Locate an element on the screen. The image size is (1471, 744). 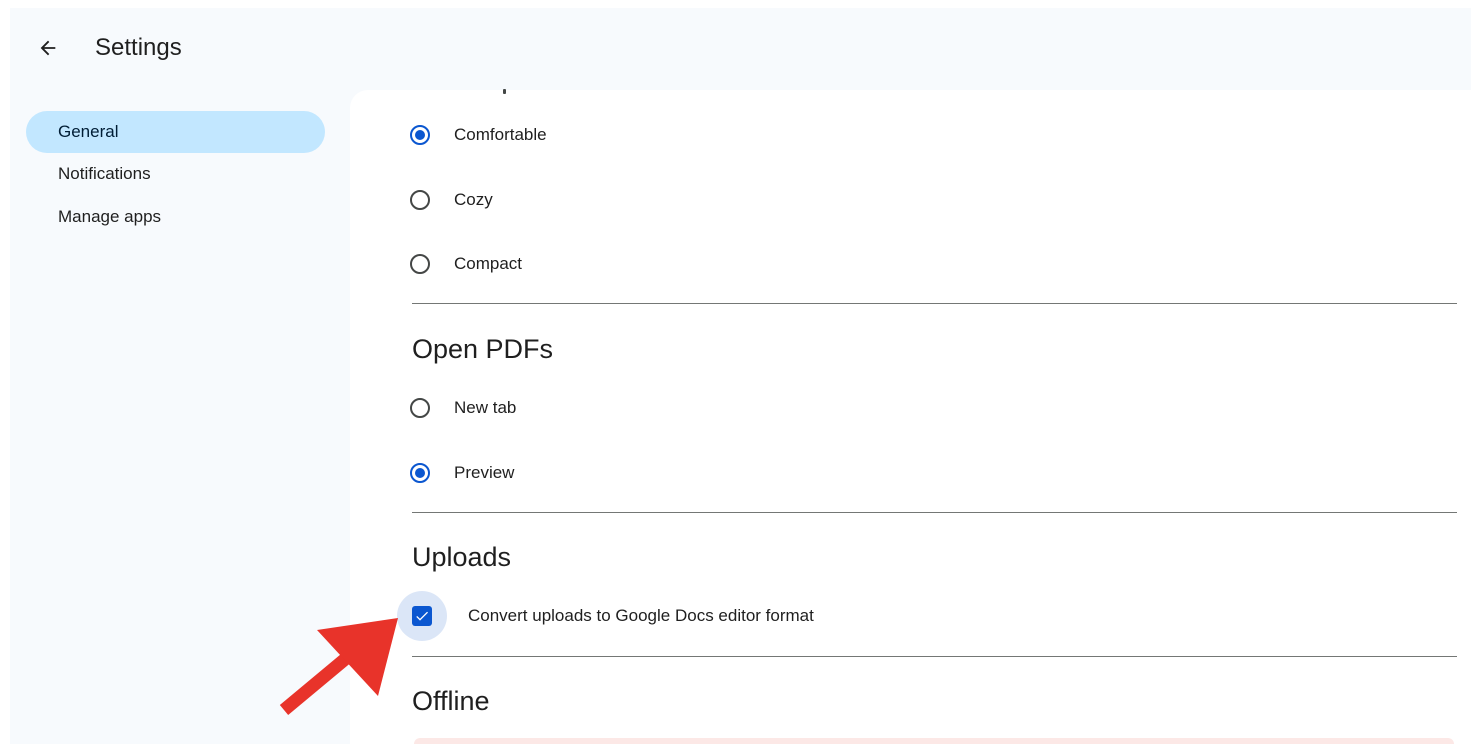
red-arrow-icon is located at coordinates (338, 666).